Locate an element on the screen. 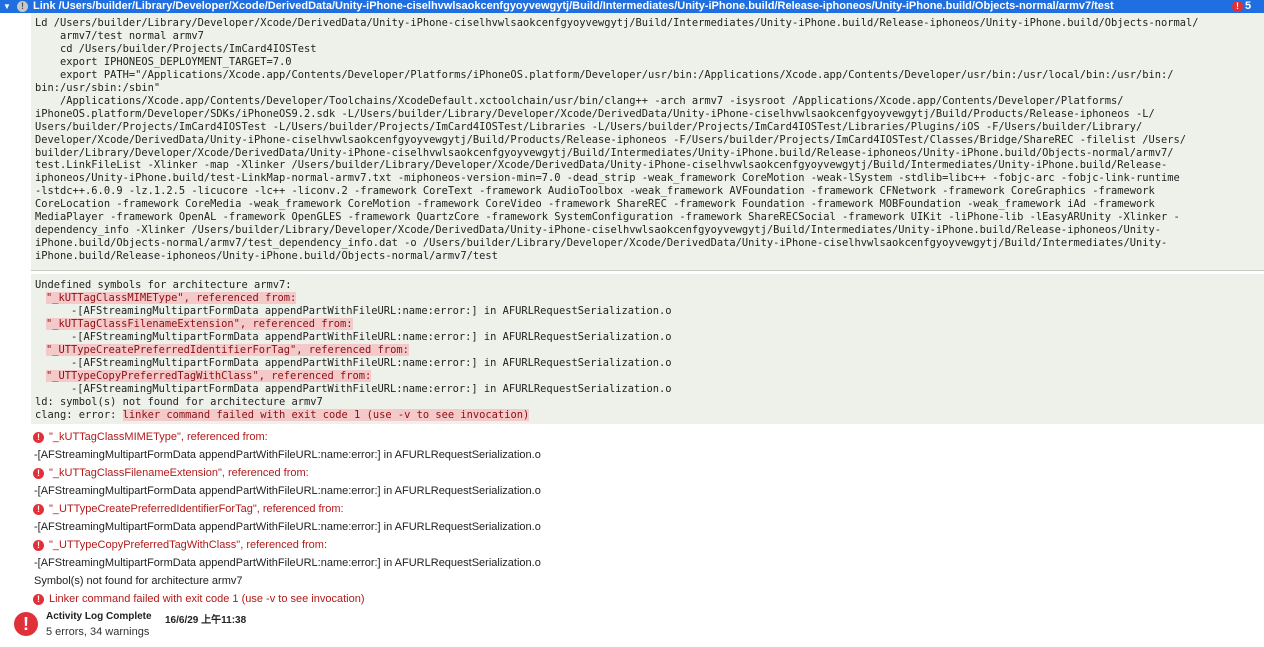 This screenshot has height=647, width=1264. command-log-line: export IPHONEOS_DEPLOYMENT_TARGET=7.0 is located at coordinates (163, 61).